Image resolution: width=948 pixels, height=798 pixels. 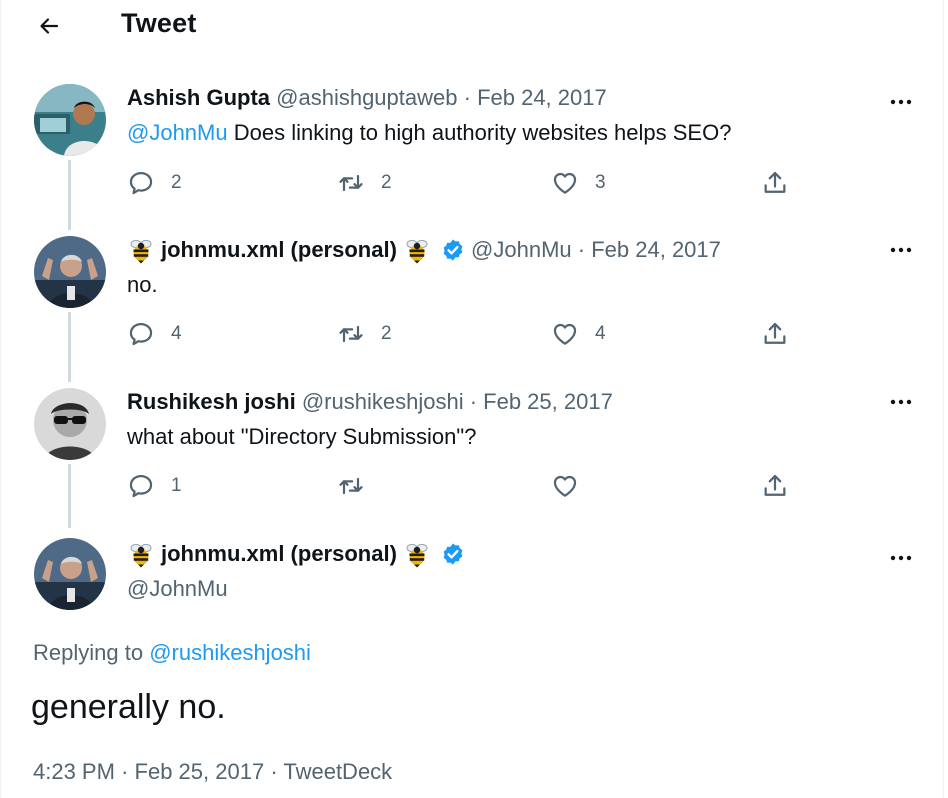 What do you see at coordinates (177, 132) in the screenshot?
I see `mention-link: @JohnMu` at bounding box center [177, 132].